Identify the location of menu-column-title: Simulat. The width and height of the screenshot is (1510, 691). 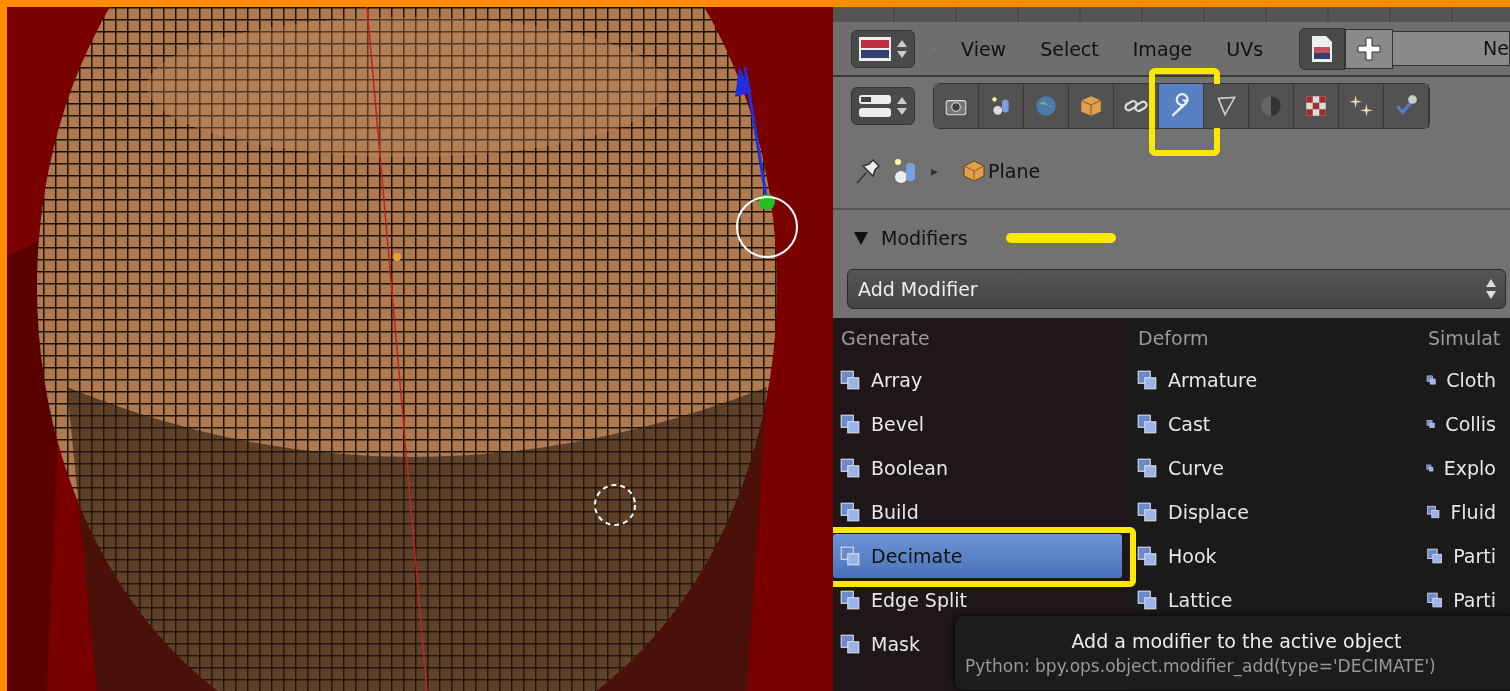
(1464, 338).